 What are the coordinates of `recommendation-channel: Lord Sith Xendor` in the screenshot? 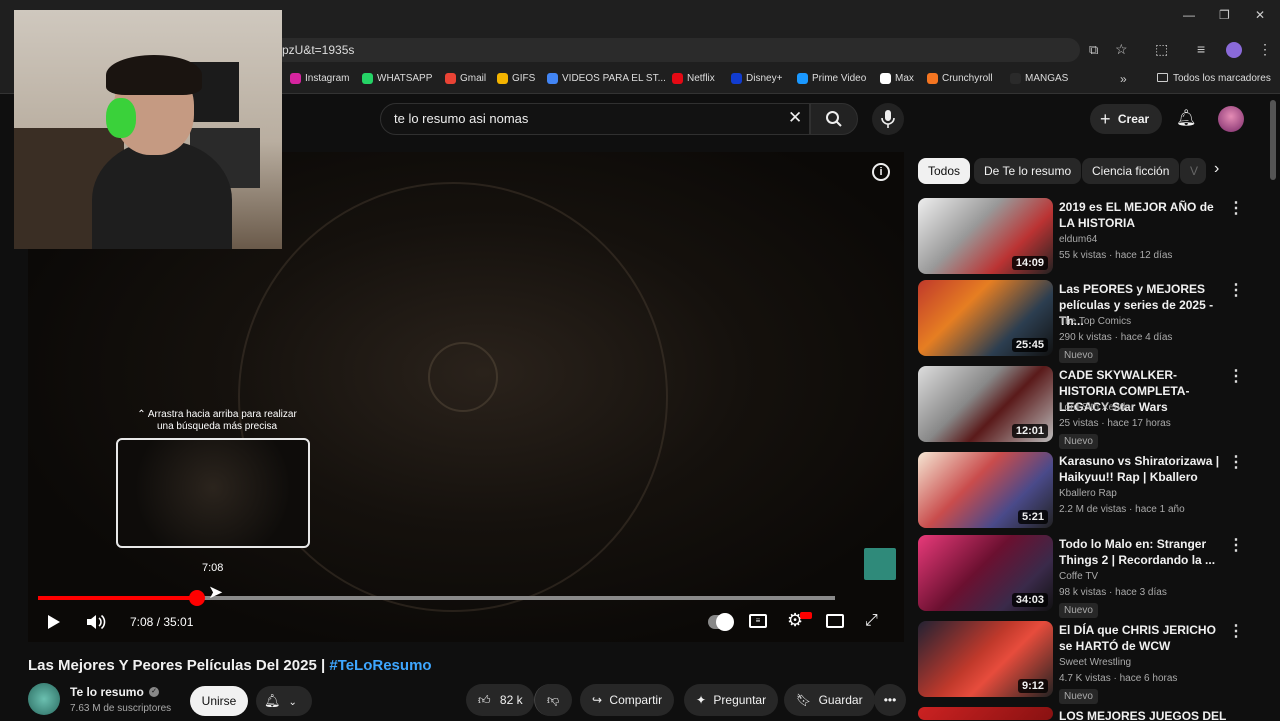 It's located at (1096, 407).